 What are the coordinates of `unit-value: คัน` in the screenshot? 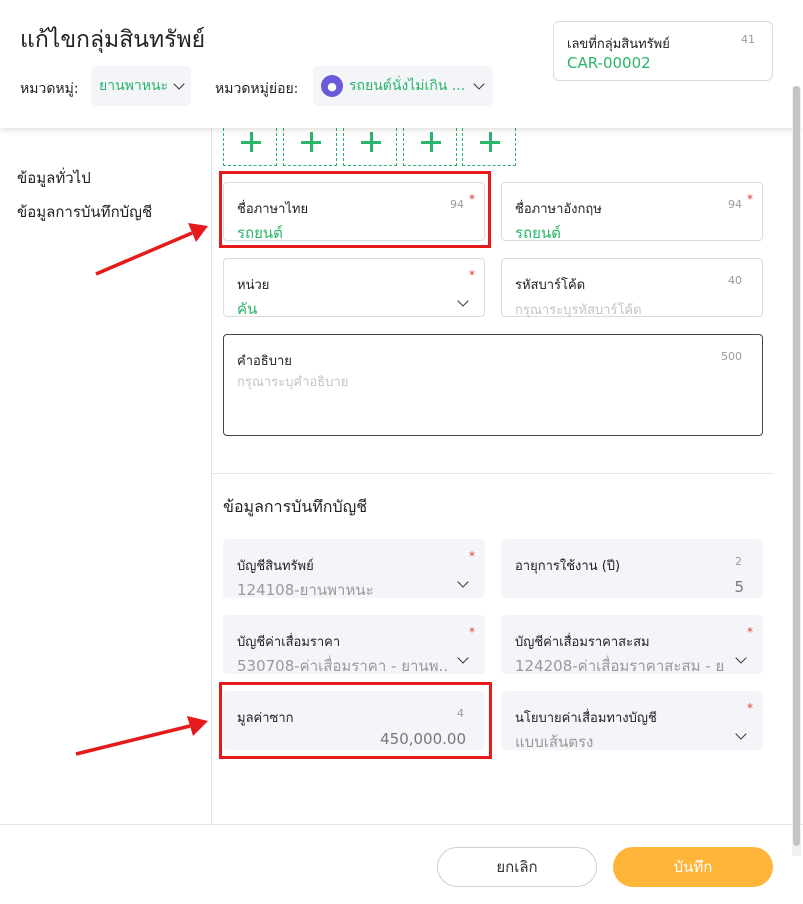 It's located at (247, 309).